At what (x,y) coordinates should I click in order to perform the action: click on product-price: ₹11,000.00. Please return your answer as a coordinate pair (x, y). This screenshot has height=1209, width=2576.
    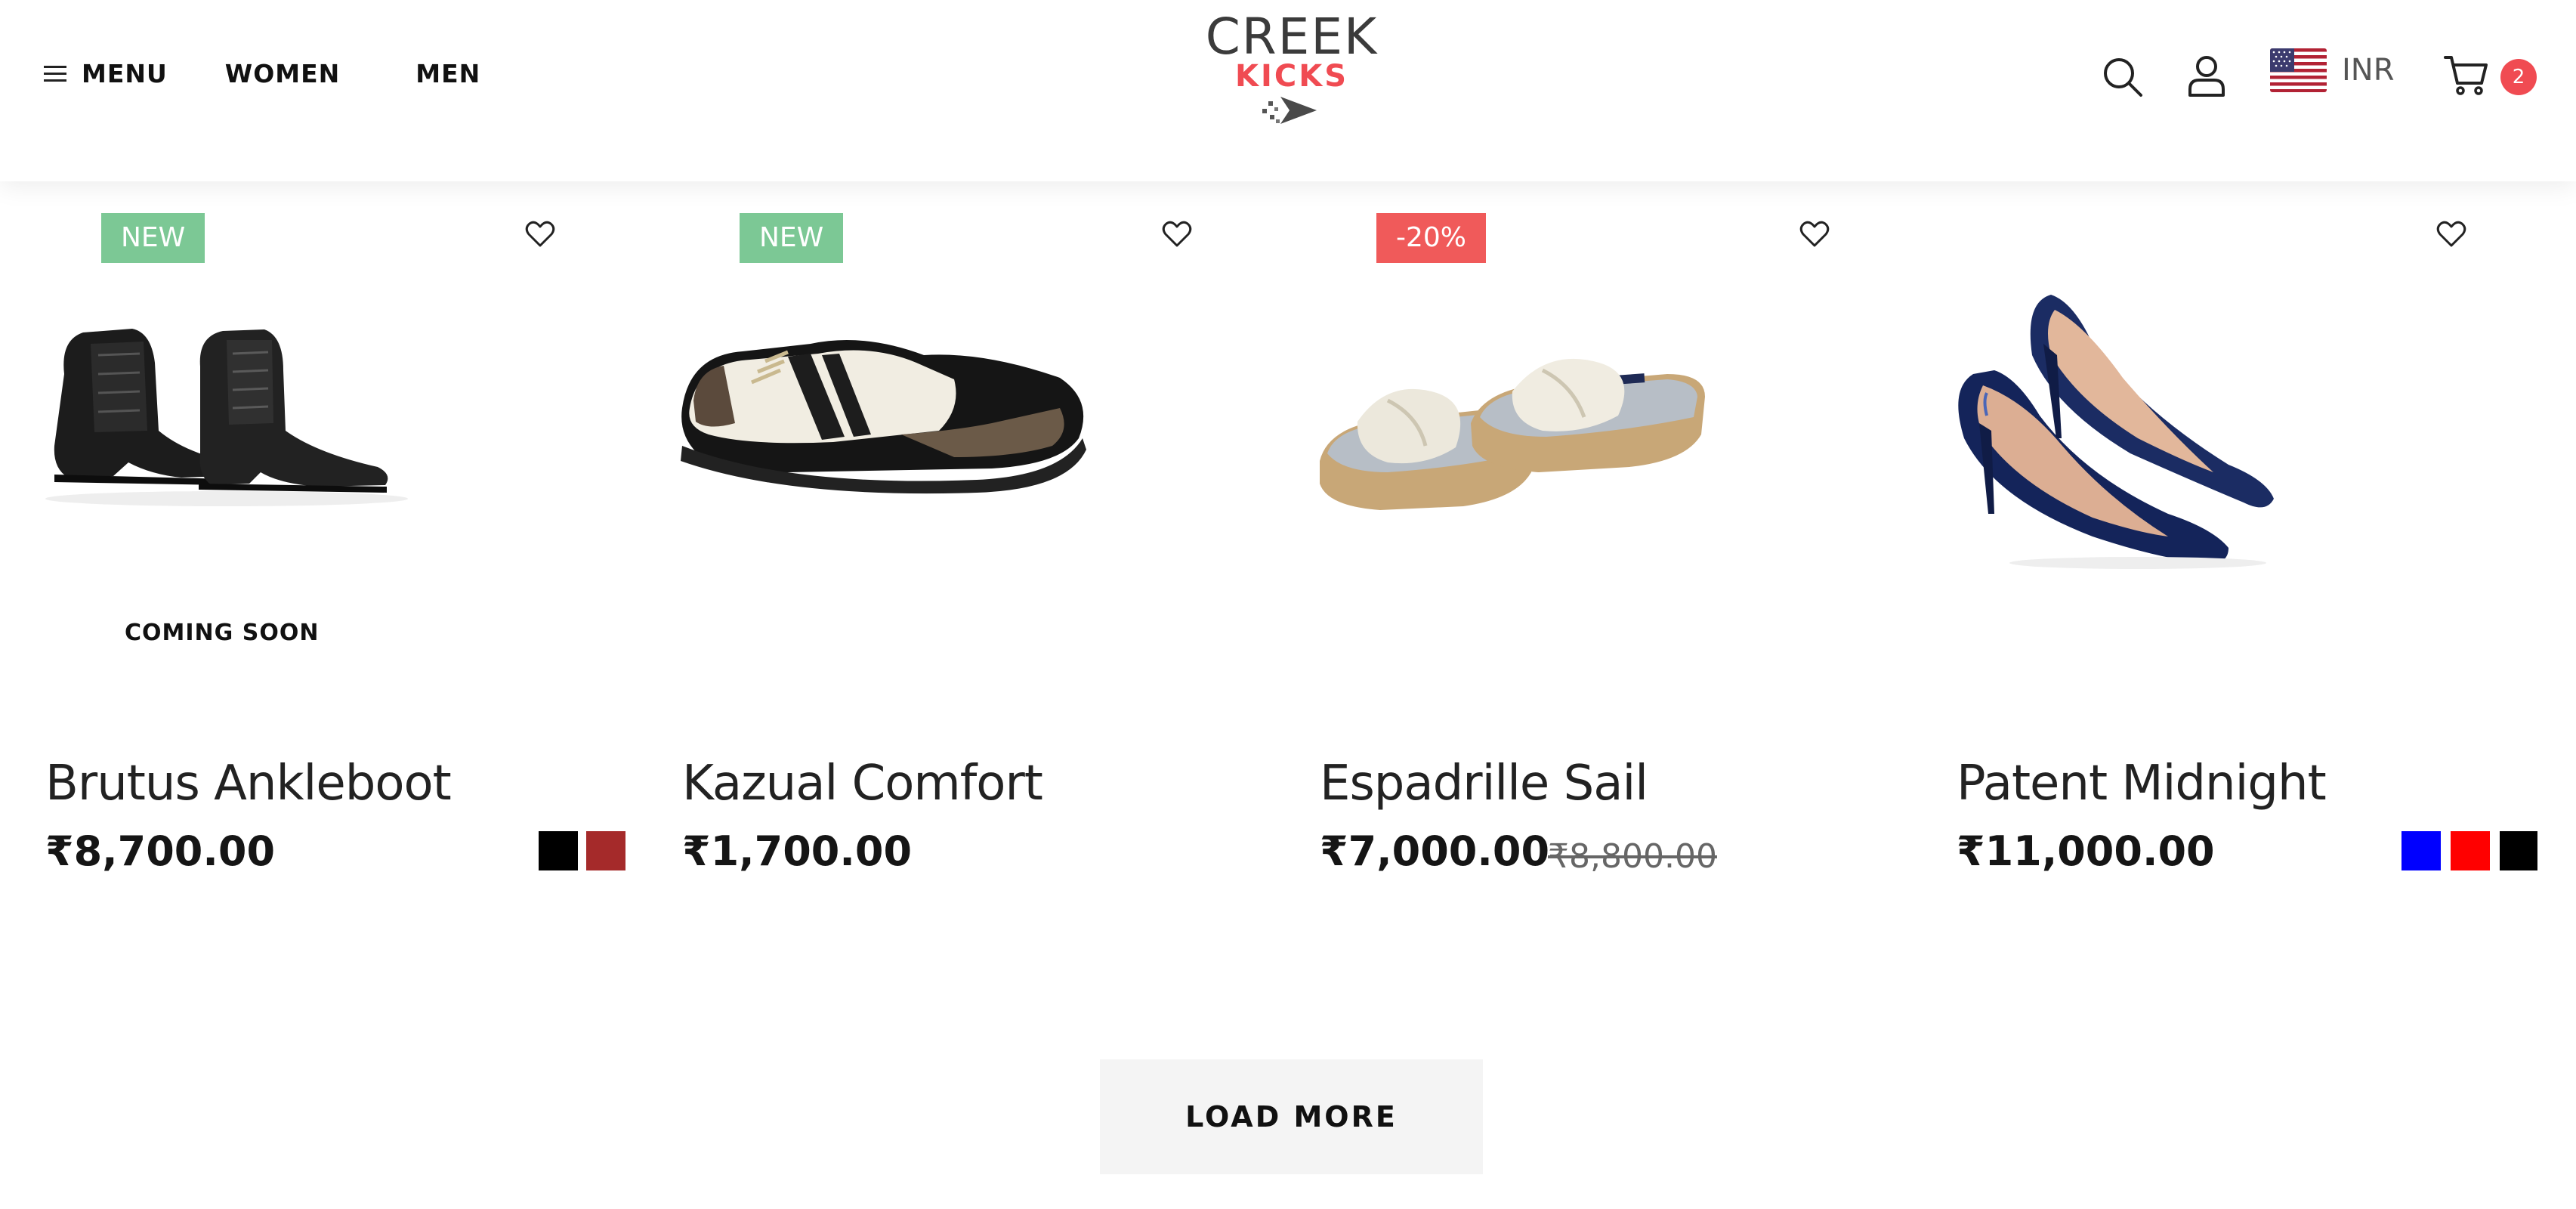
    Looking at the image, I should click on (2086, 851).